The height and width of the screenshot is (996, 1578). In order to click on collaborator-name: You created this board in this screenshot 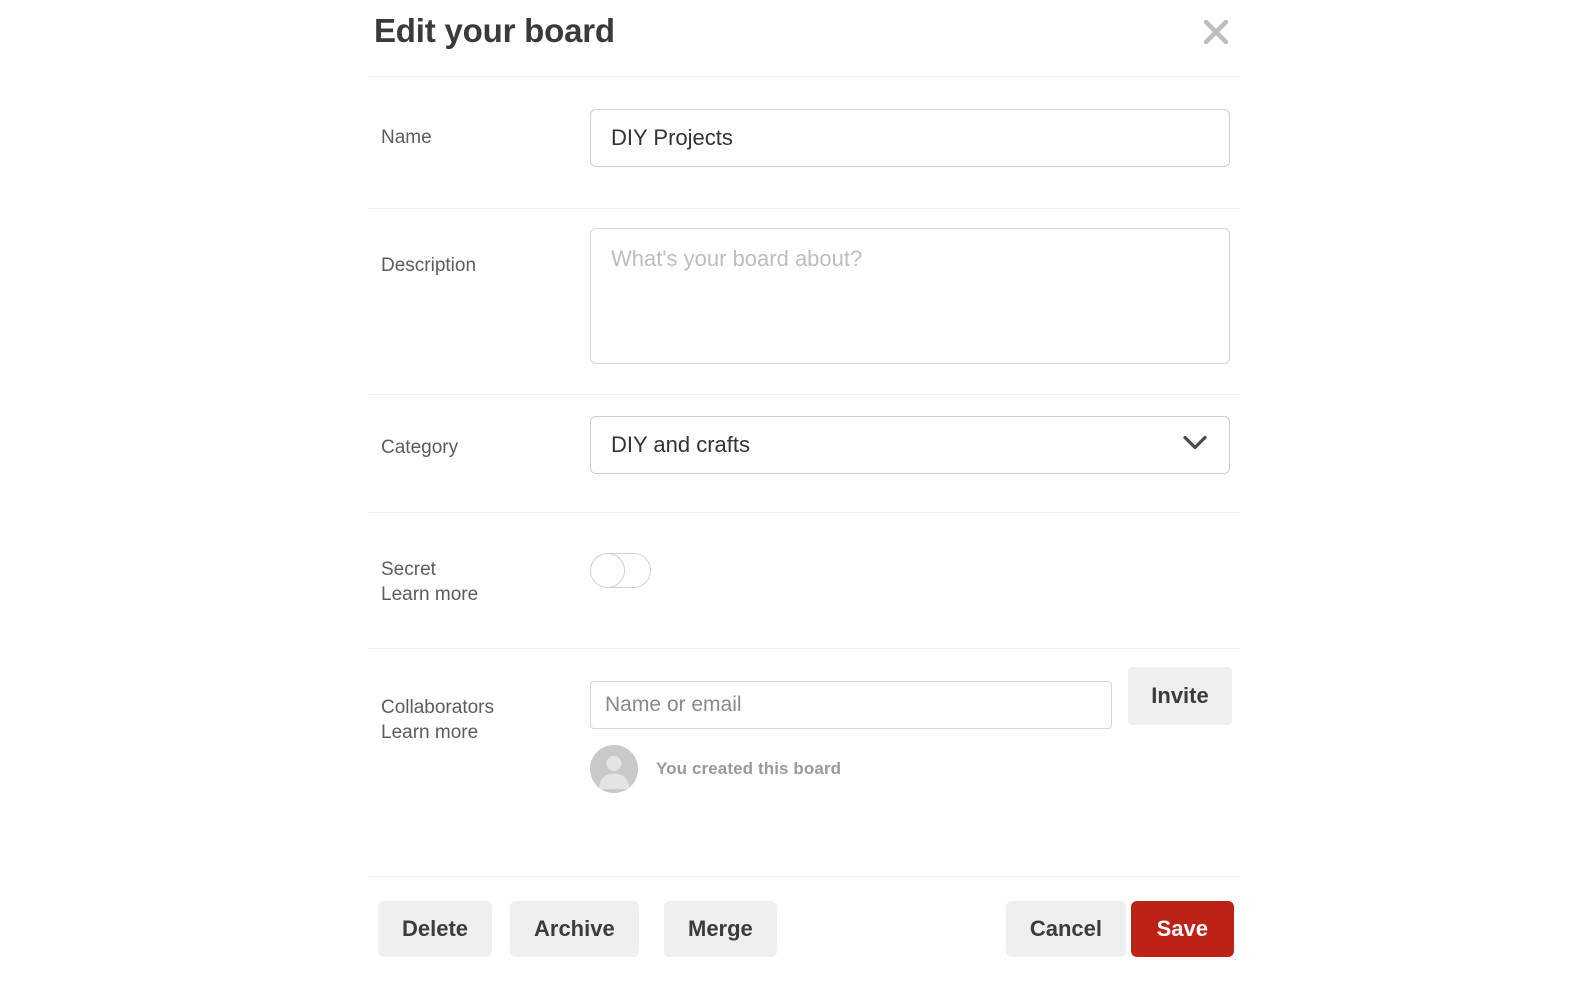, I will do `click(749, 768)`.